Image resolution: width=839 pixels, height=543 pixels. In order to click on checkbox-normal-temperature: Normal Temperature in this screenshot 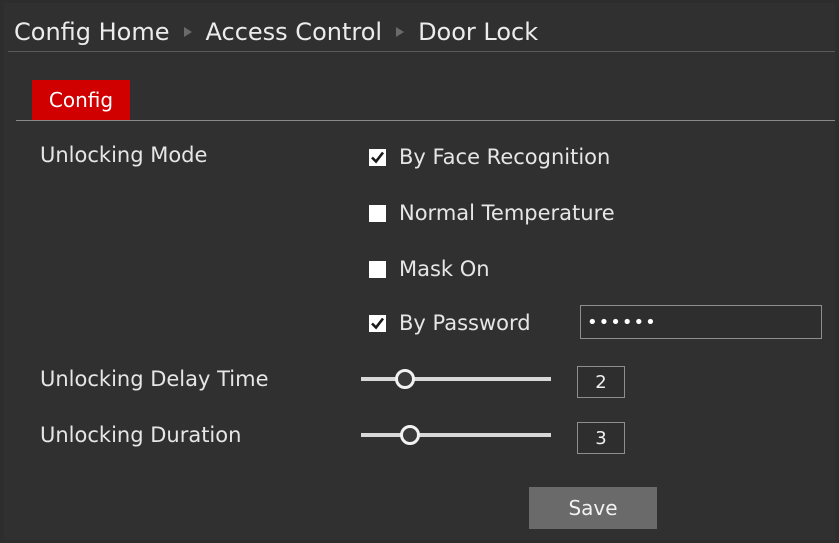, I will do `click(492, 213)`.